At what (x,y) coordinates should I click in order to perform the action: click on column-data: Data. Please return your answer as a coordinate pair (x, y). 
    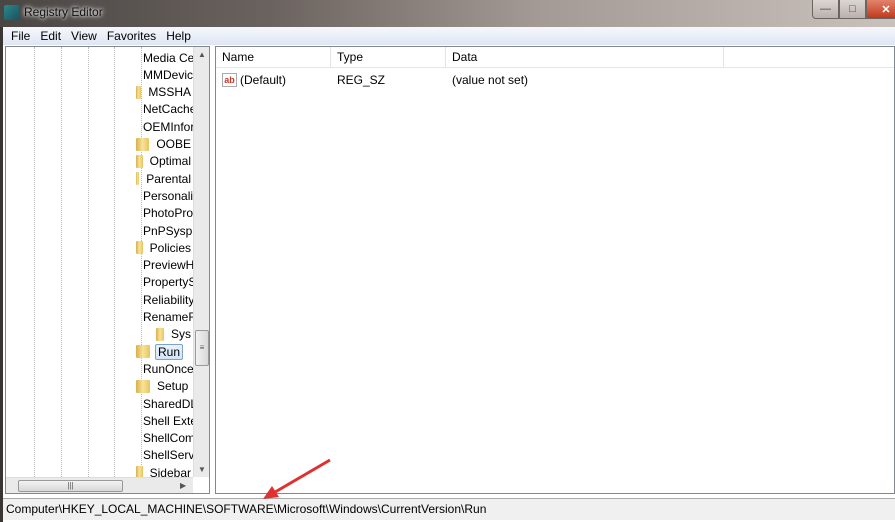
    Looking at the image, I should click on (585, 57).